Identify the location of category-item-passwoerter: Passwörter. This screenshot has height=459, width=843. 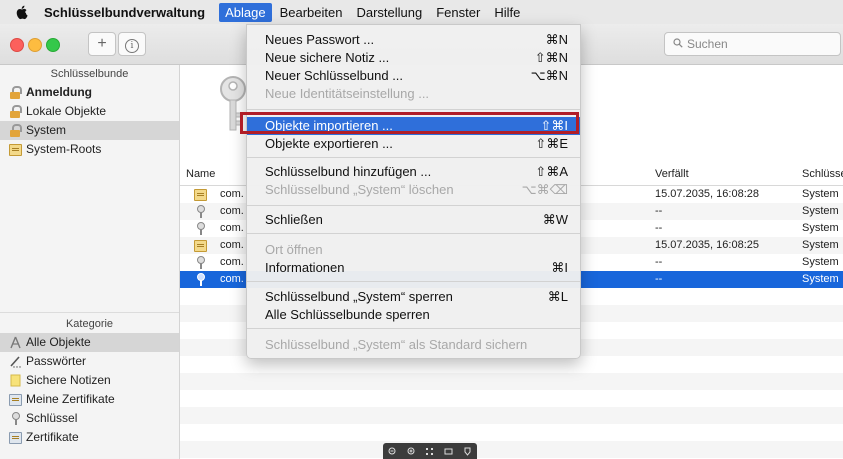
(89, 361).